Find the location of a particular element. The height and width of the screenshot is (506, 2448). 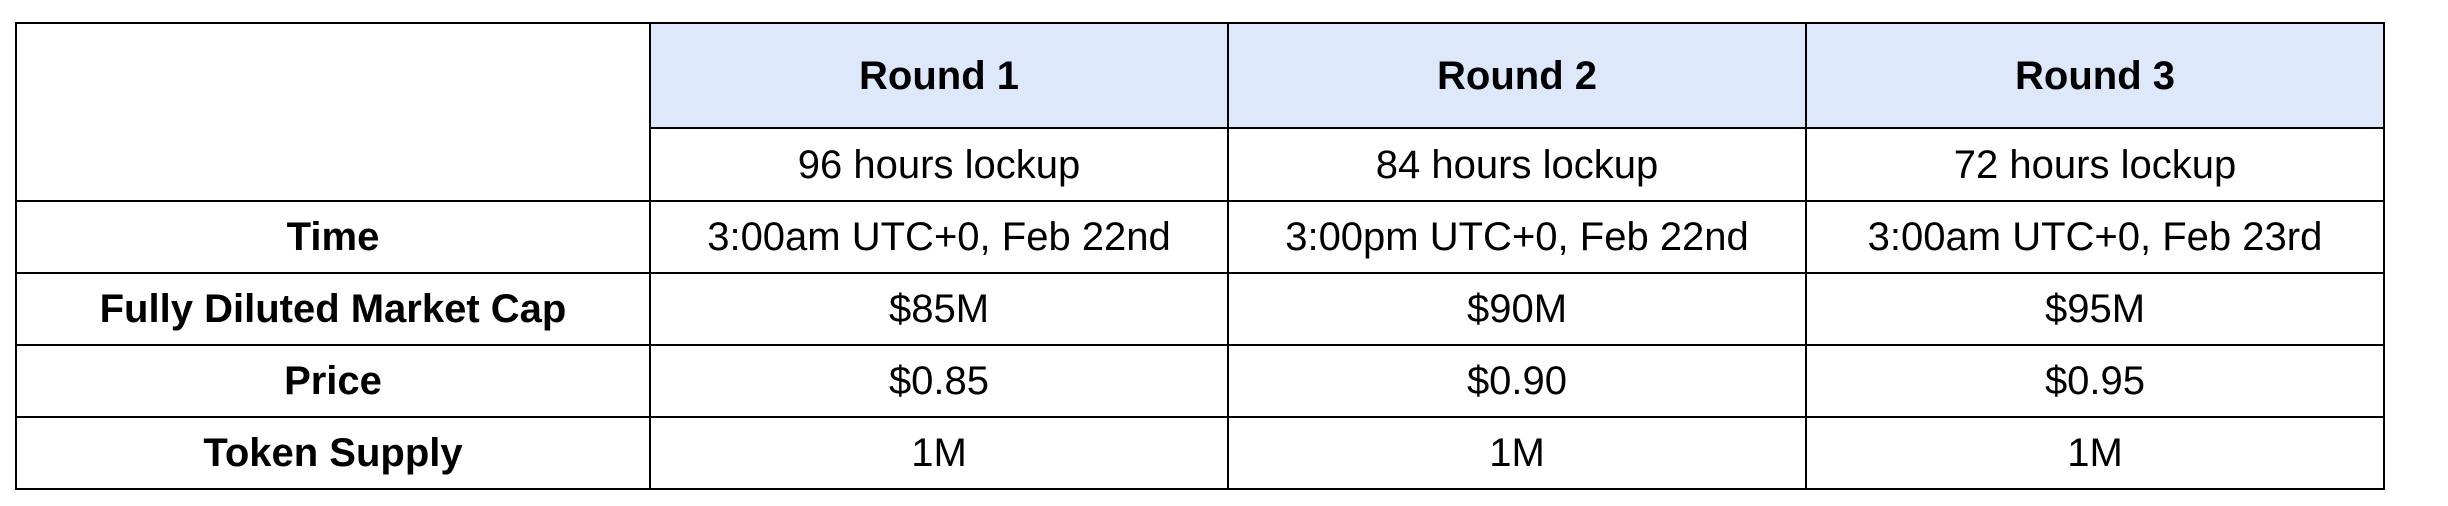

market-cap-label: Fully Diluted Market Cap is located at coordinates (333, 309).